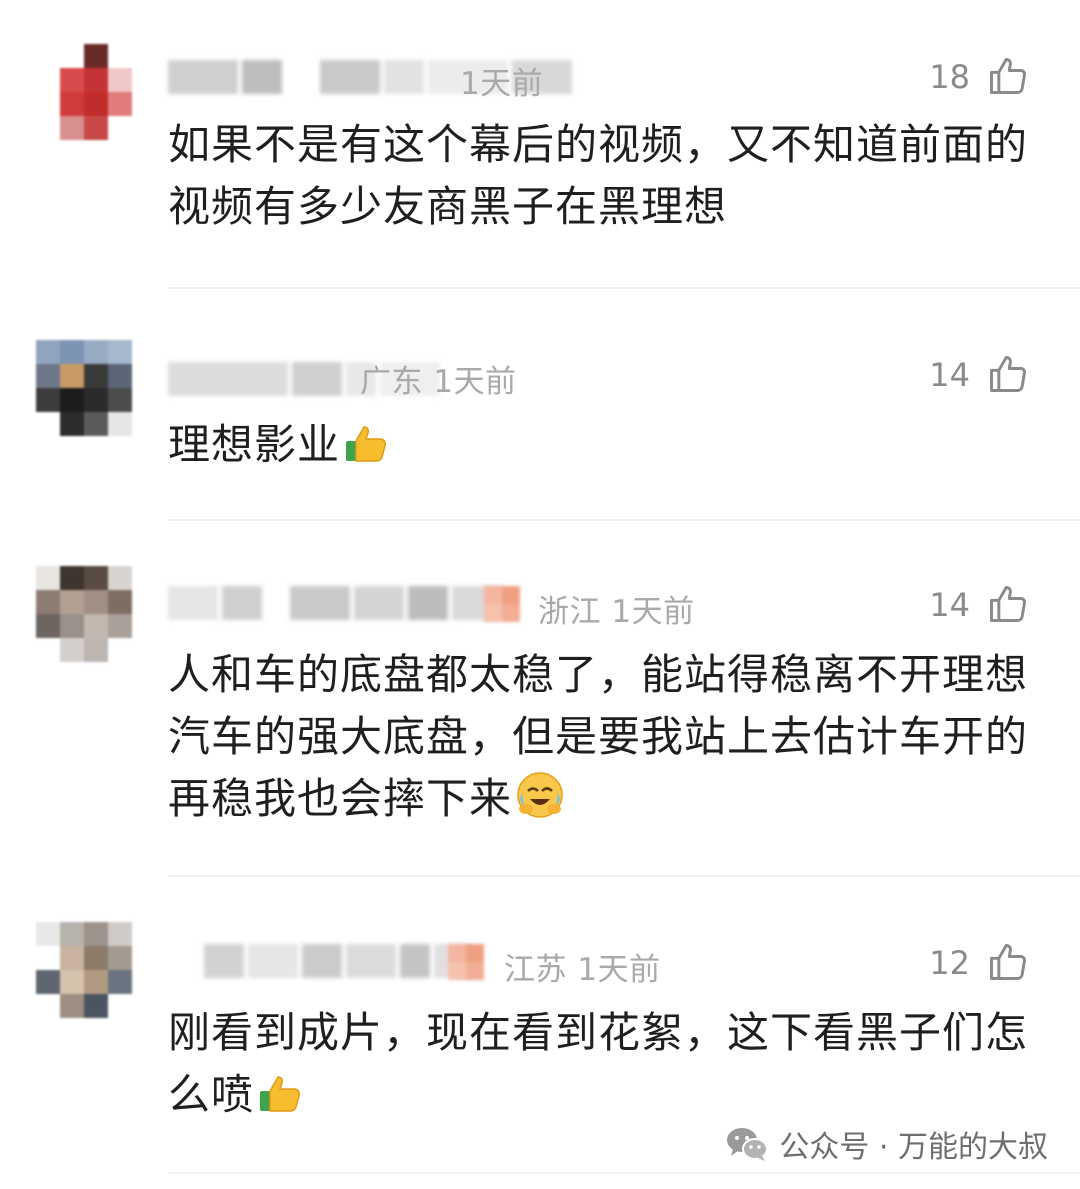  I want to click on comment-text: 理想影业, so click(598, 449).